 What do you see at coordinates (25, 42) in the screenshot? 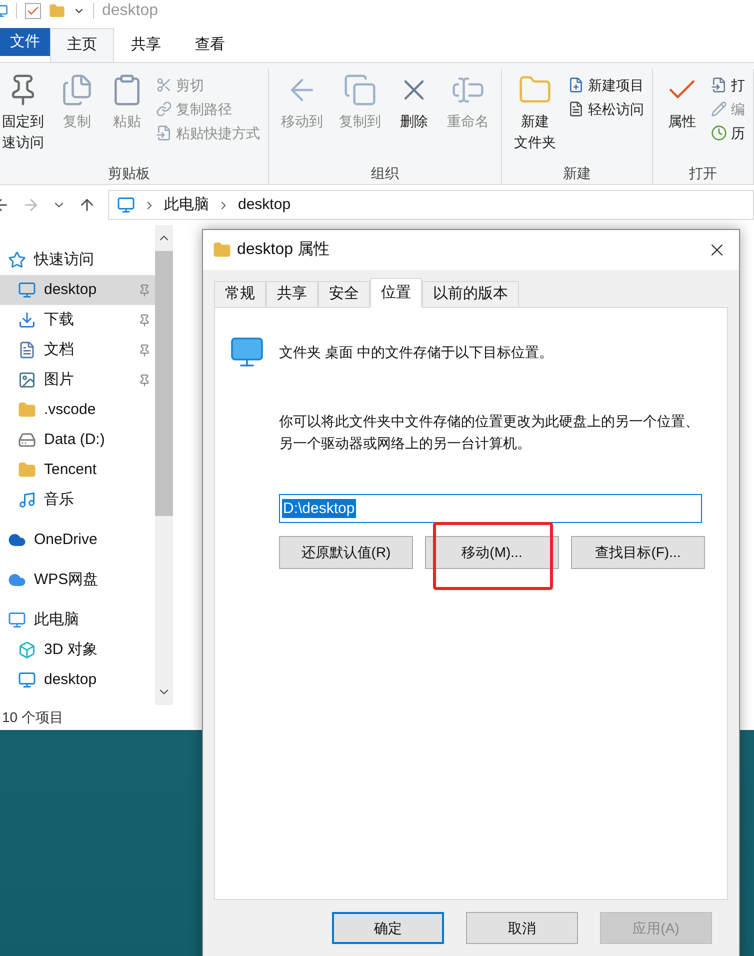
I see `ribbon-tab: 文件` at bounding box center [25, 42].